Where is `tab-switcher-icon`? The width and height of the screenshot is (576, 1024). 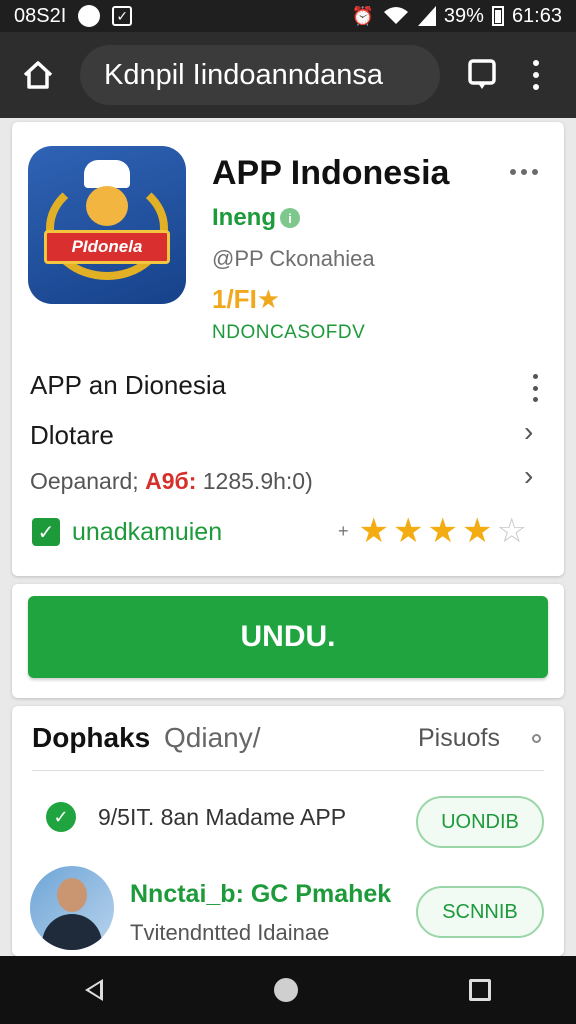 tab-switcher-icon is located at coordinates (482, 74).